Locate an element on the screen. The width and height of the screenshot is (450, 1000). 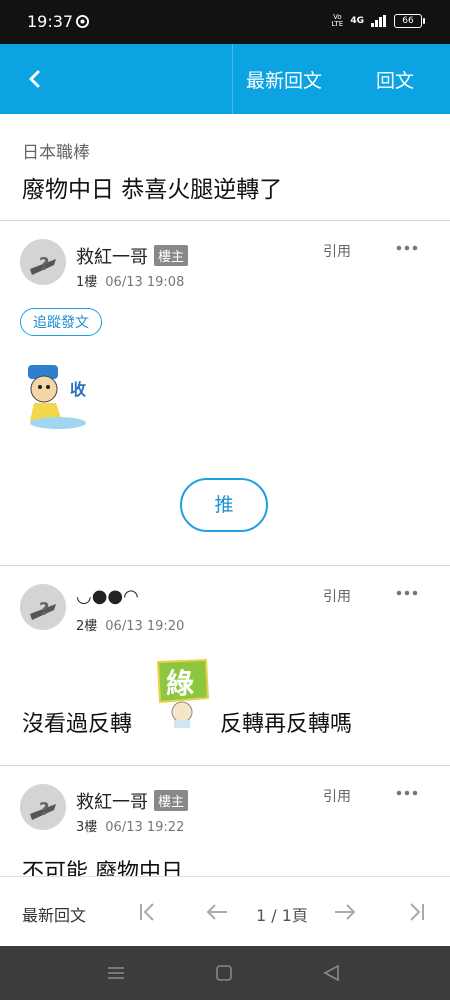
author-name: ◡●●◠ is located at coordinates (107, 596).